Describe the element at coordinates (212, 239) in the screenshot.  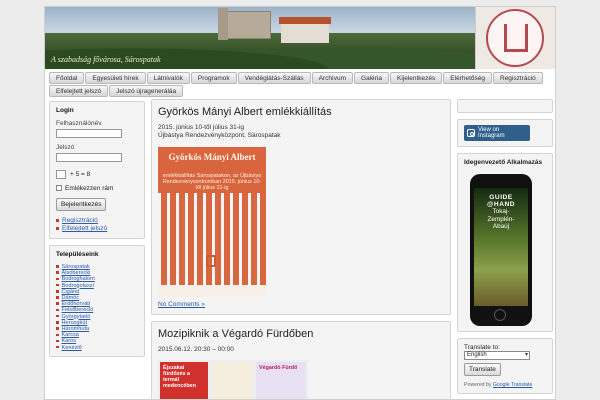
I see `poster-forest-image` at that location.